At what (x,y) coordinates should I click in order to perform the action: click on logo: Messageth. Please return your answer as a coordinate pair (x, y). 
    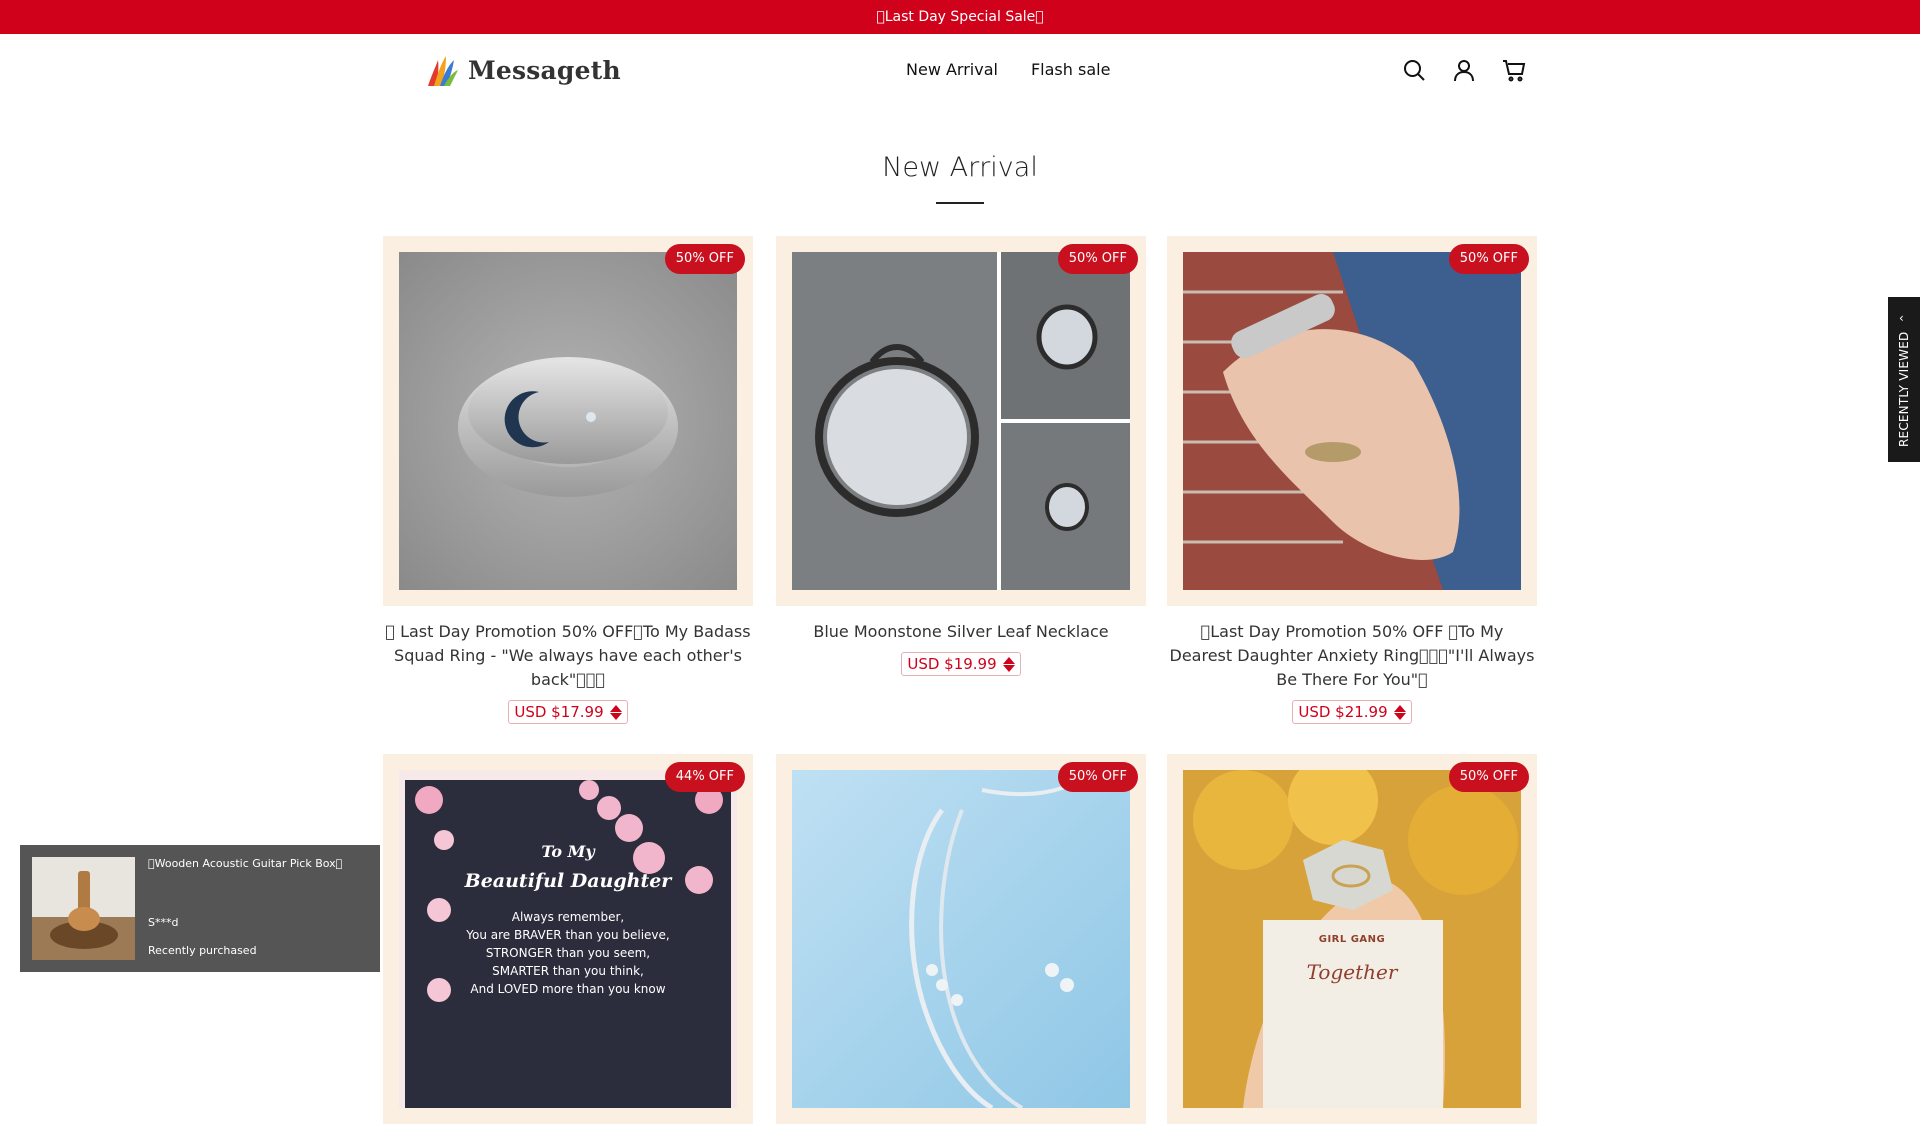
    Looking at the image, I should click on (523, 70).